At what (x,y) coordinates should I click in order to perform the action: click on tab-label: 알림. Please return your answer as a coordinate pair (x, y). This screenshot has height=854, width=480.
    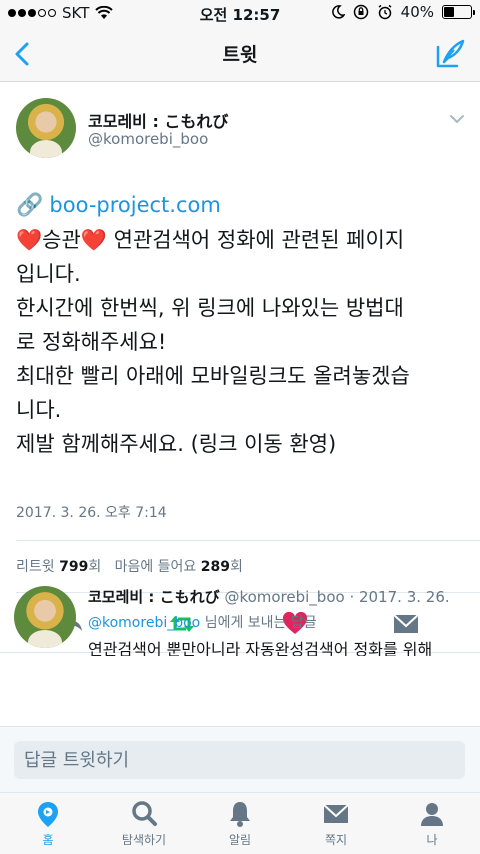
    Looking at the image, I should click on (240, 840).